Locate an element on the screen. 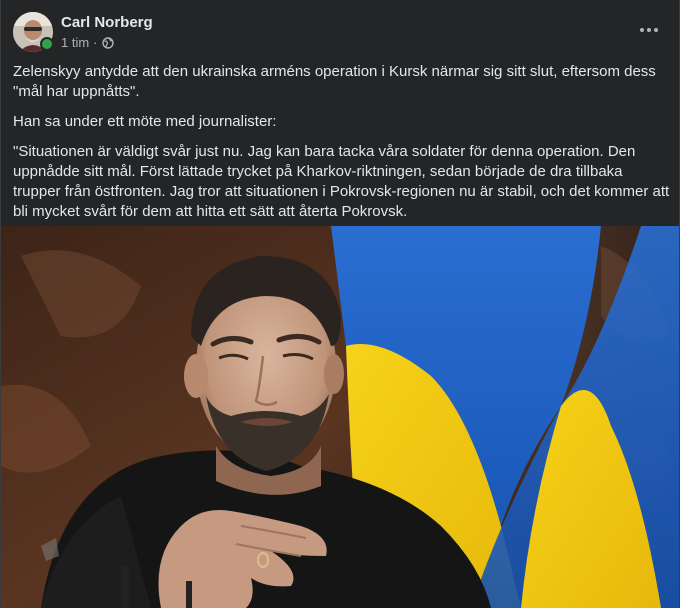  post-paragraph: Han sa under ett möte med journalister: is located at coordinates (145, 121).